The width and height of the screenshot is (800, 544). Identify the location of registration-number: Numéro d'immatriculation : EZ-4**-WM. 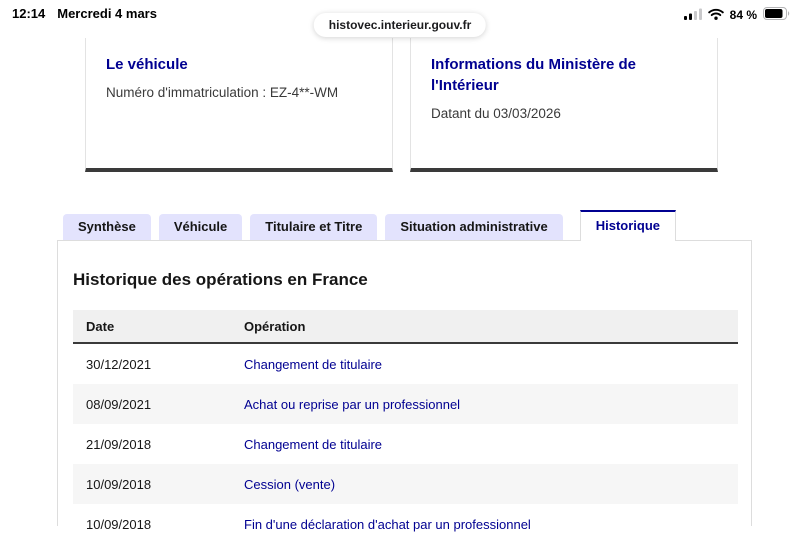
(222, 92).